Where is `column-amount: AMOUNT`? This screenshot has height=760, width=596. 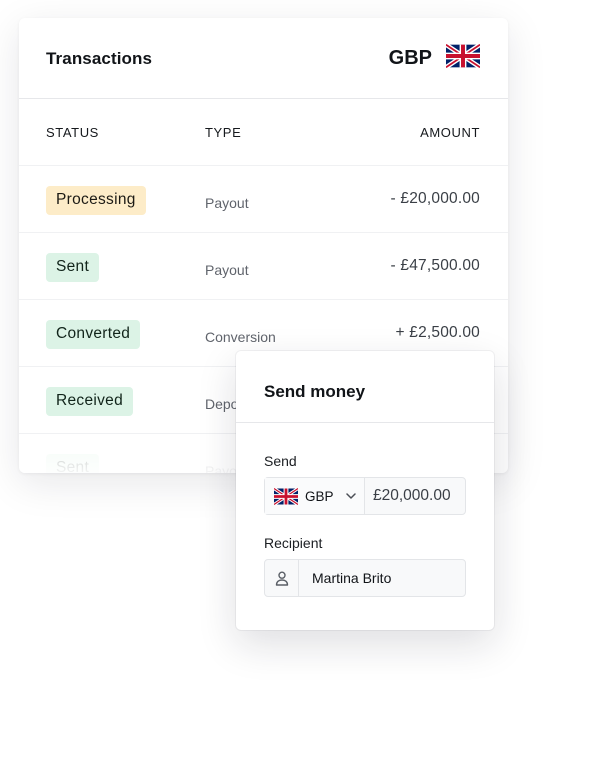 column-amount: AMOUNT is located at coordinates (450, 132).